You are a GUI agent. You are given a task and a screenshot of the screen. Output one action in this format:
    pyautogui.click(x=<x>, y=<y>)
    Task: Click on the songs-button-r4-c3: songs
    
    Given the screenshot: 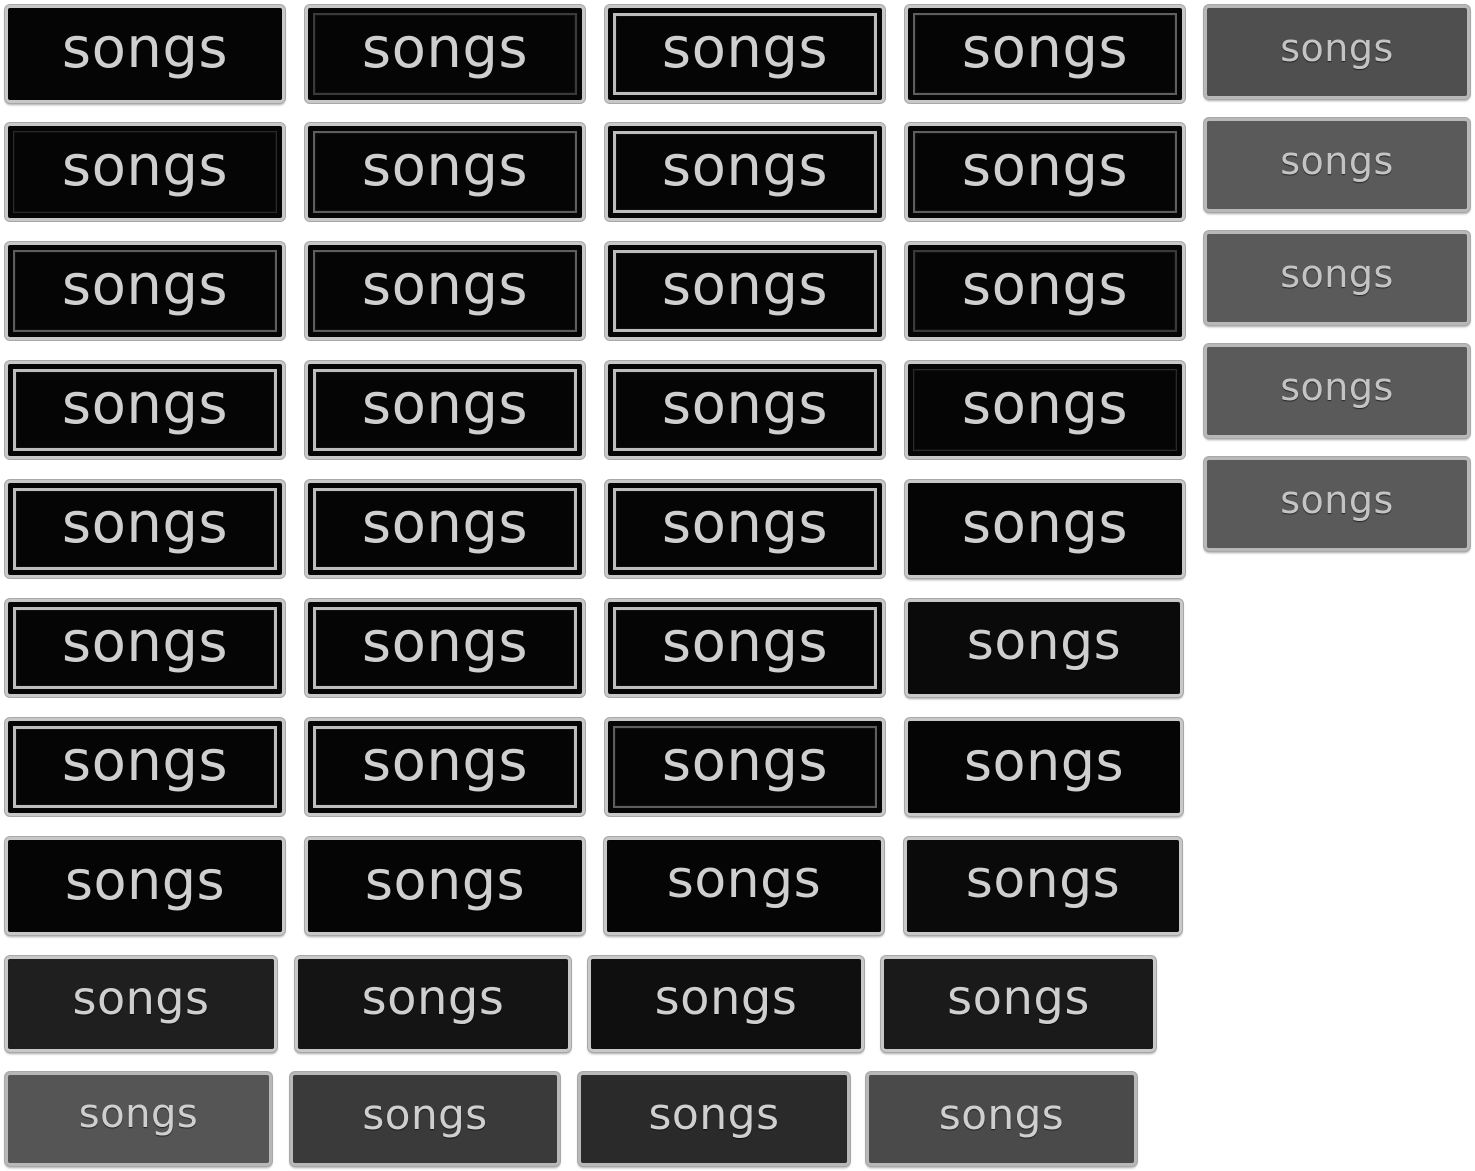 What is the action you would take?
    pyautogui.click(x=745, y=410)
    